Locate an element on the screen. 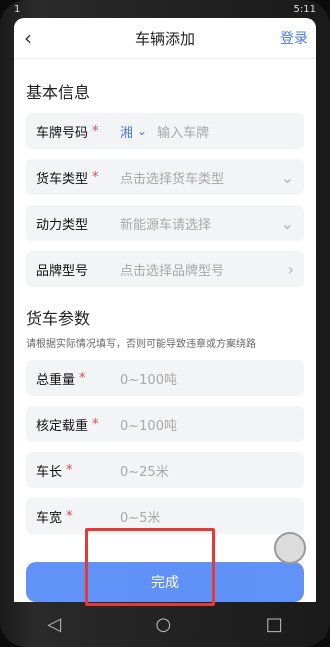  plate-row: 车牌号码 * 湘 ⌄ 输入车牌 is located at coordinates (165, 131).